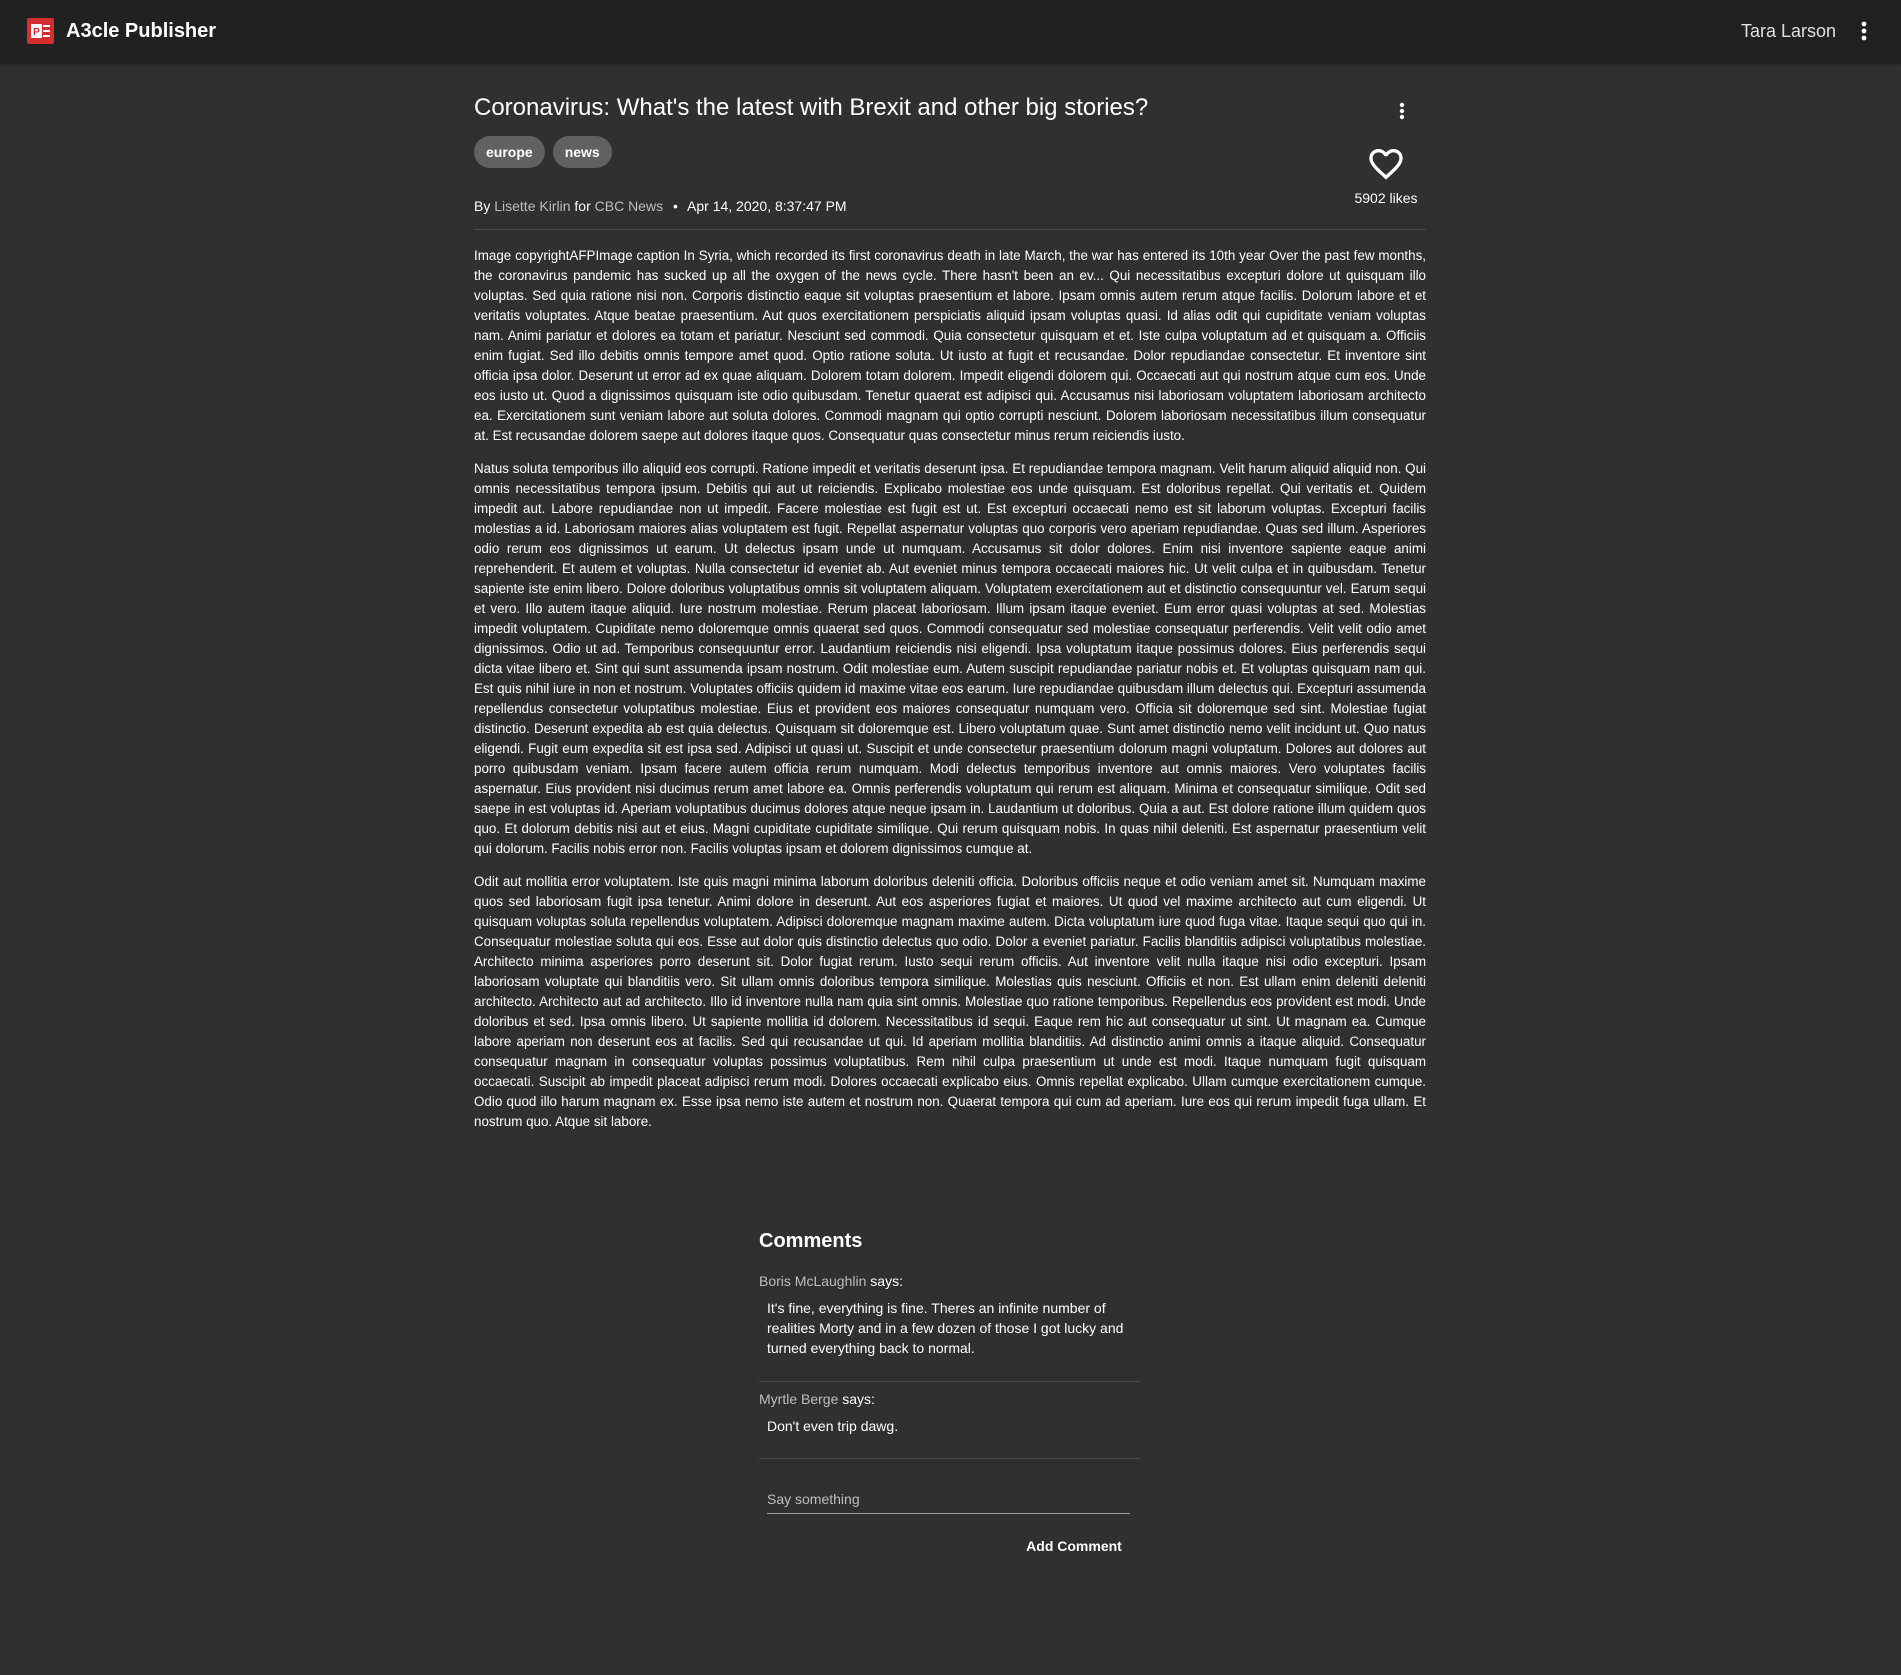 The height and width of the screenshot is (1675, 1901). Describe the element at coordinates (509, 152) in the screenshot. I see `tag-chip-europe: europe` at that location.